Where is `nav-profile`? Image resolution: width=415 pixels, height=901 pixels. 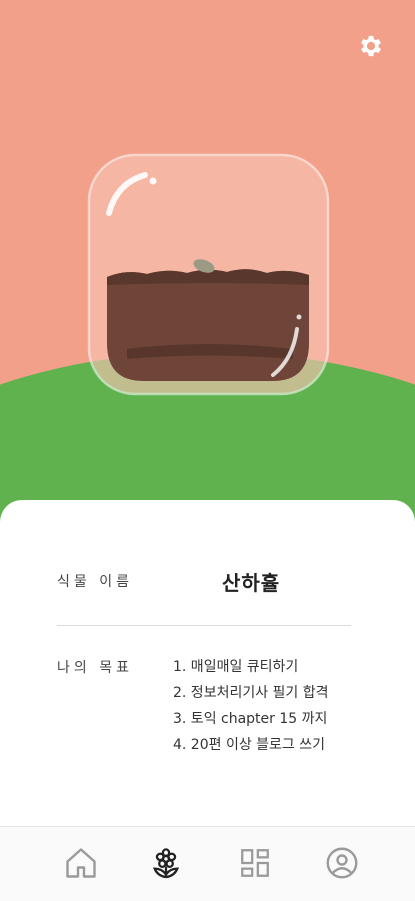 nav-profile is located at coordinates (342, 863).